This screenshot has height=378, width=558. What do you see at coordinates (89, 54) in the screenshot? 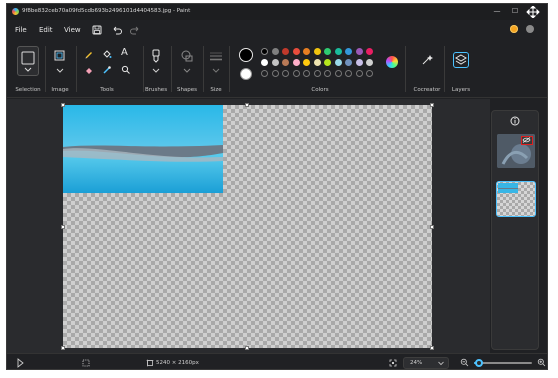
I see `pencil-icon` at bounding box center [89, 54].